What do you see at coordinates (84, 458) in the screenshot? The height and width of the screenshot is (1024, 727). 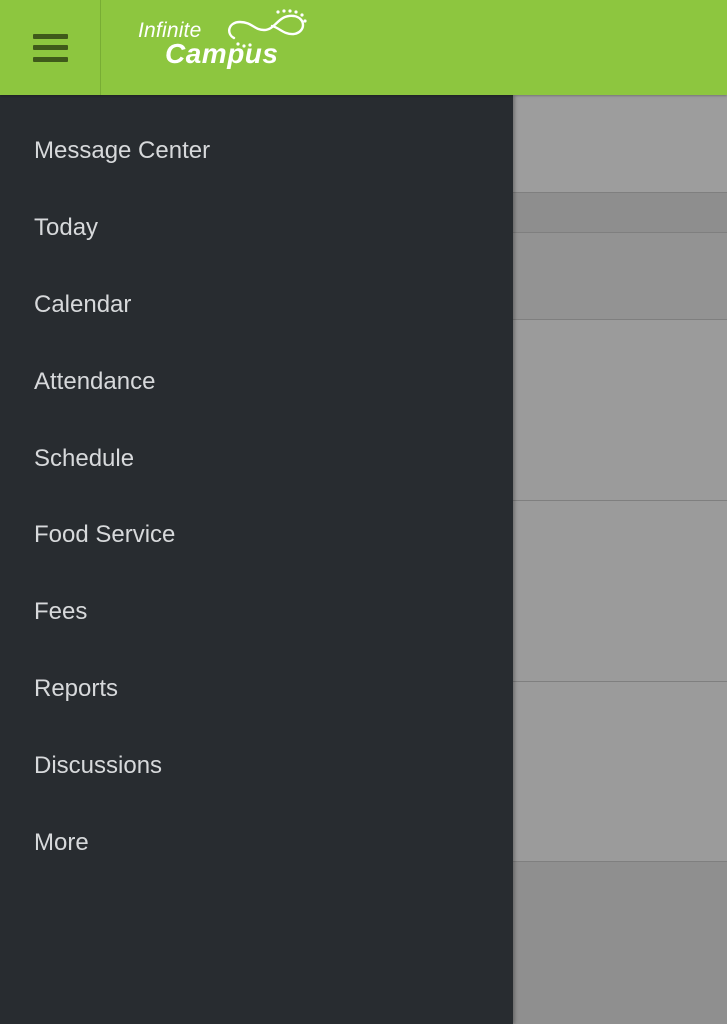 I see `nav-item-label: Schedule` at bounding box center [84, 458].